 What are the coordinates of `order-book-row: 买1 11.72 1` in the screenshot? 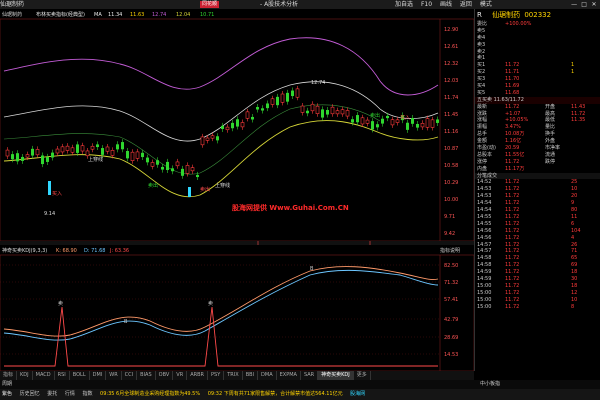 It's located at (537, 65).